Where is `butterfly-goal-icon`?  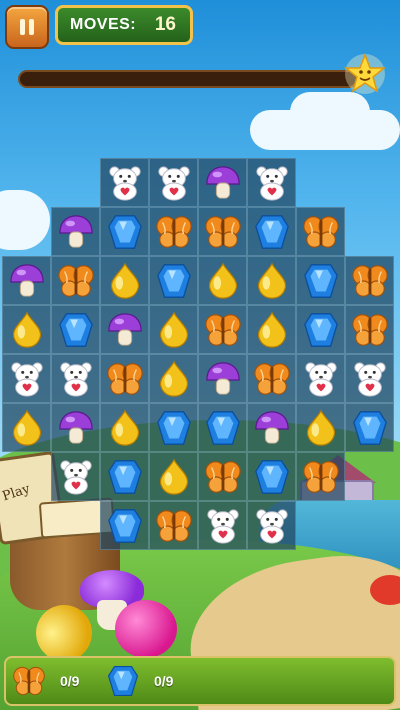 butterfly-goal-icon is located at coordinates (29, 681).